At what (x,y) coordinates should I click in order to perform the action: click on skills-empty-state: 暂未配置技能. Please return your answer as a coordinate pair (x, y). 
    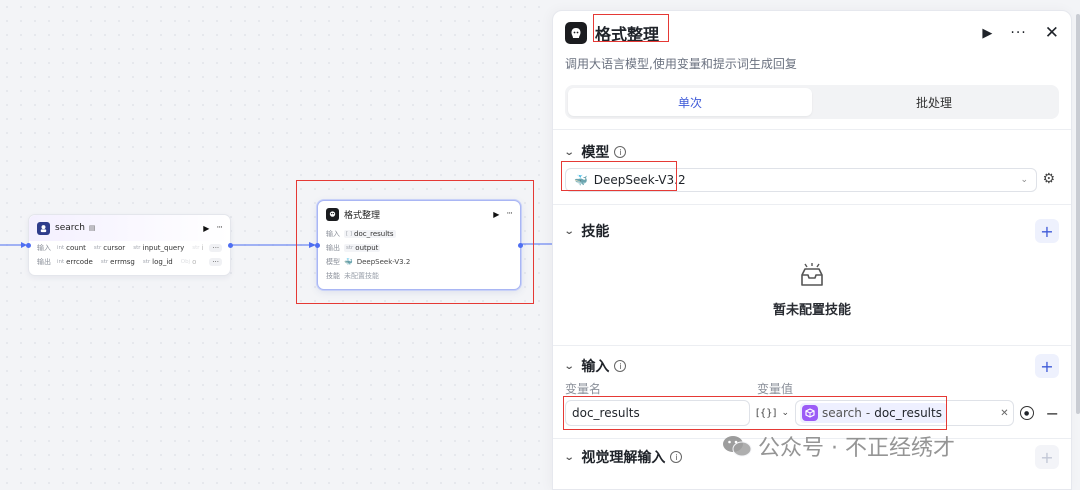
    Looking at the image, I should click on (812, 295).